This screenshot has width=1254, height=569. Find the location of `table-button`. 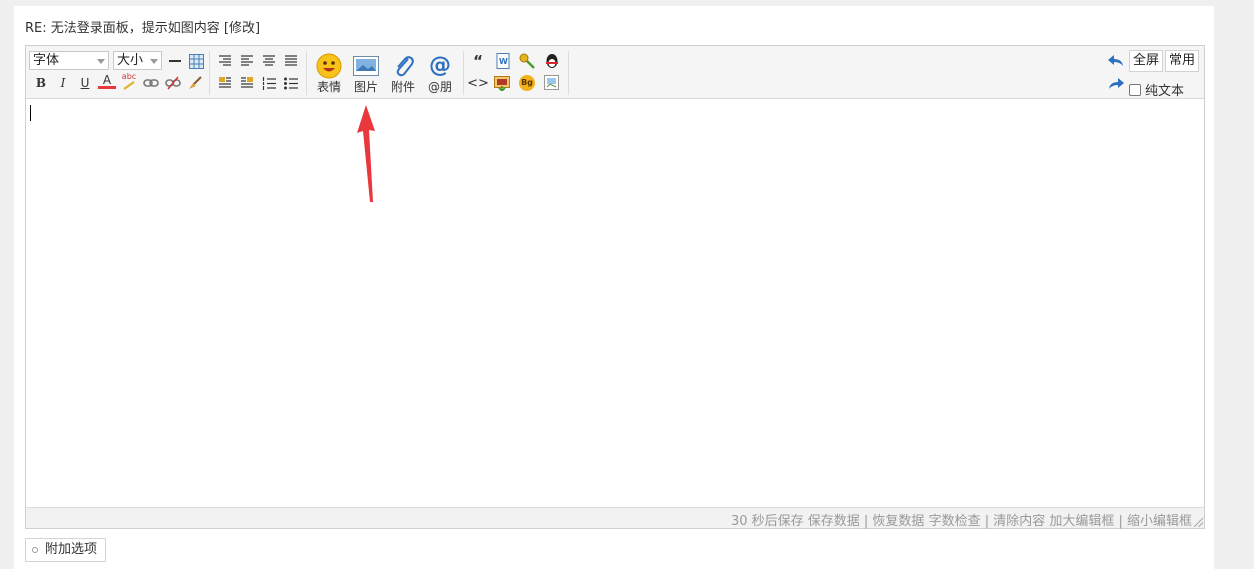

table-button is located at coordinates (196, 61).